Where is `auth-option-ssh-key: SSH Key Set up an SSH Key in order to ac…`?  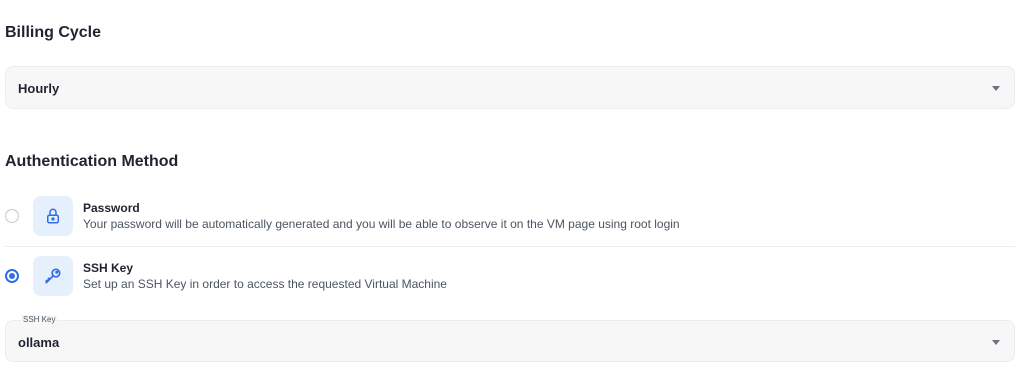 auth-option-ssh-key: SSH Key Set up an SSH Key in order to ac… is located at coordinates (510, 280).